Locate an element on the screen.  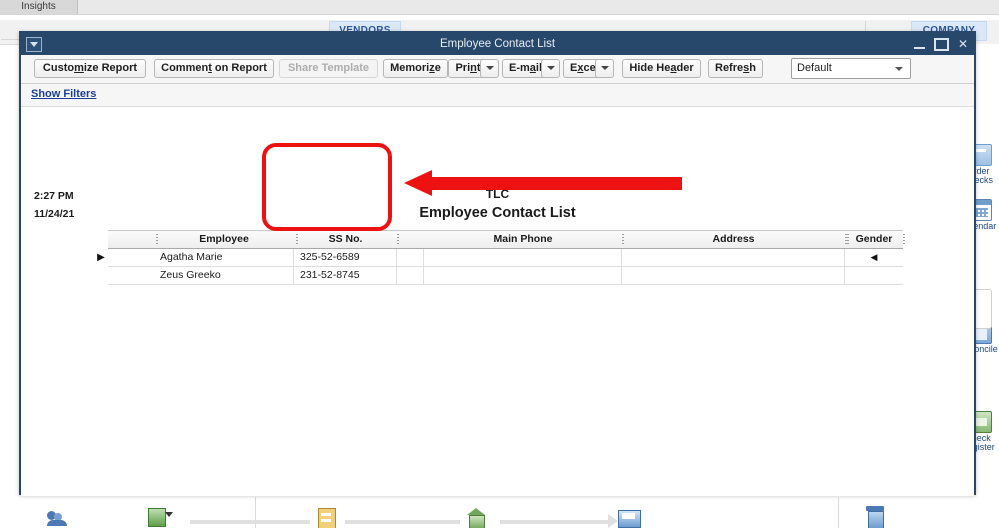
background-top-strip is located at coordinates (499, 7).